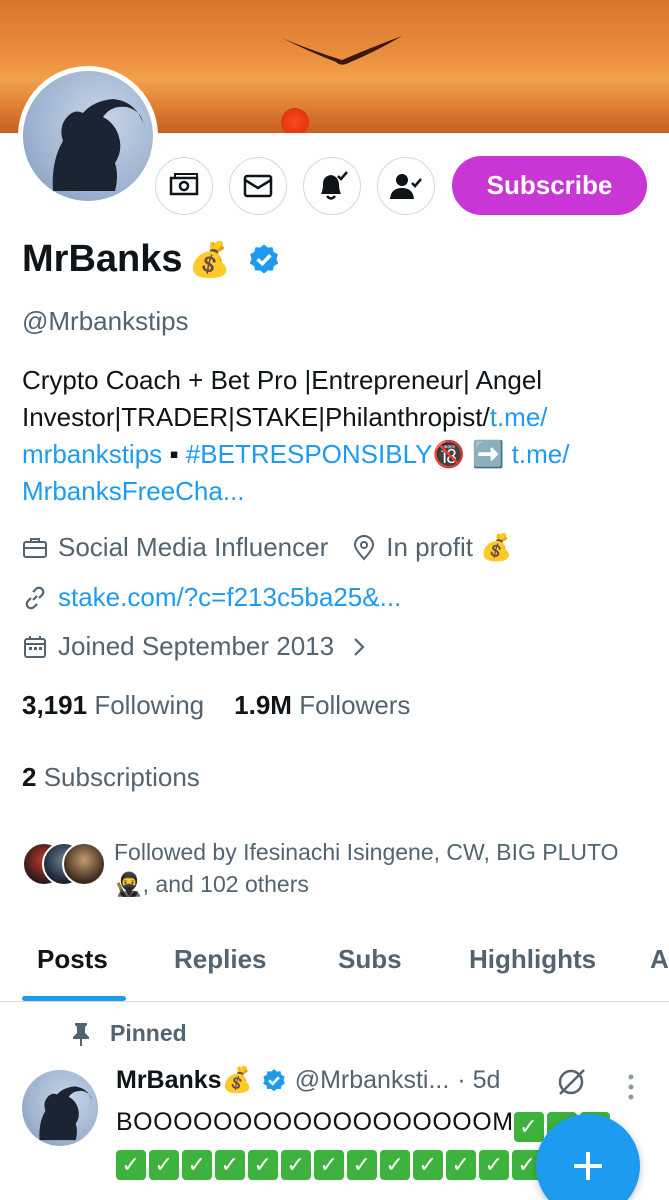 This screenshot has width=669, height=1200. Describe the element at coordinates (35, 547) in the screenshot. I see `briefcase-icon` at that location.